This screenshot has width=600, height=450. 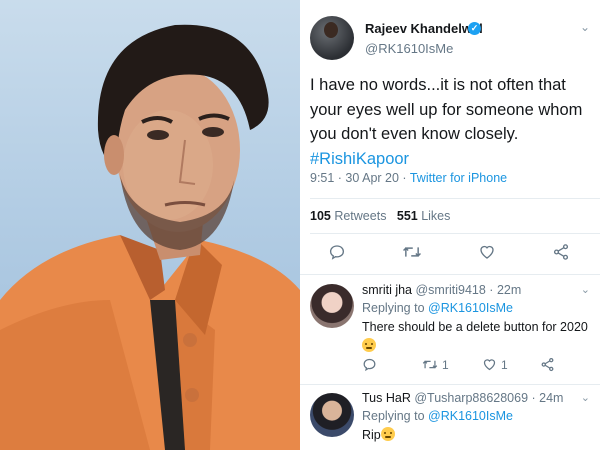 I want to click on tweet-timestamp: 9:51 · 30 Apr 20 ·, so click(x=360, y=178).